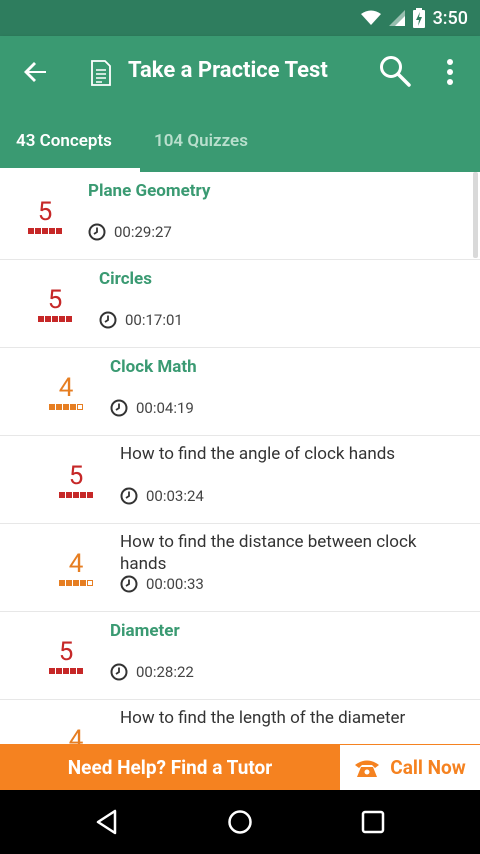 The height and width of the screenshot is (854, 480). Describe the element at coordinates (475, 215) in the screenshot. I see `list-scrollbar` at that location.